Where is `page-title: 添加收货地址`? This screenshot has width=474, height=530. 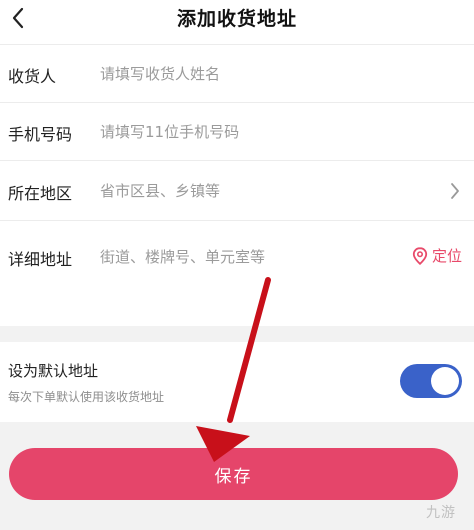 page-title: 添加收货地址 is located at coordinates (236, 19).